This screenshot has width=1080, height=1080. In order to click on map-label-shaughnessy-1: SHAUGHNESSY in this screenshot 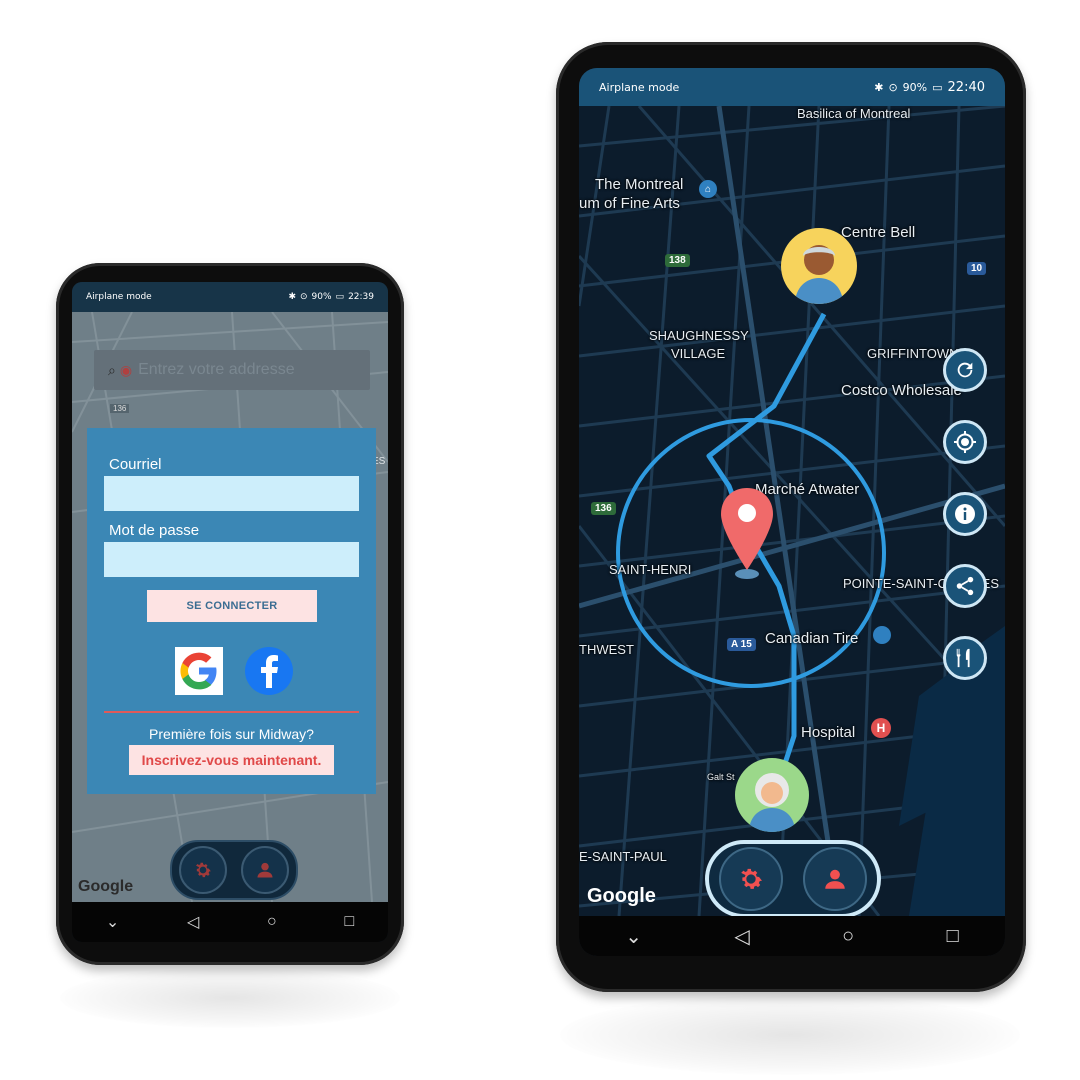, I will do `click(699, 335)`.